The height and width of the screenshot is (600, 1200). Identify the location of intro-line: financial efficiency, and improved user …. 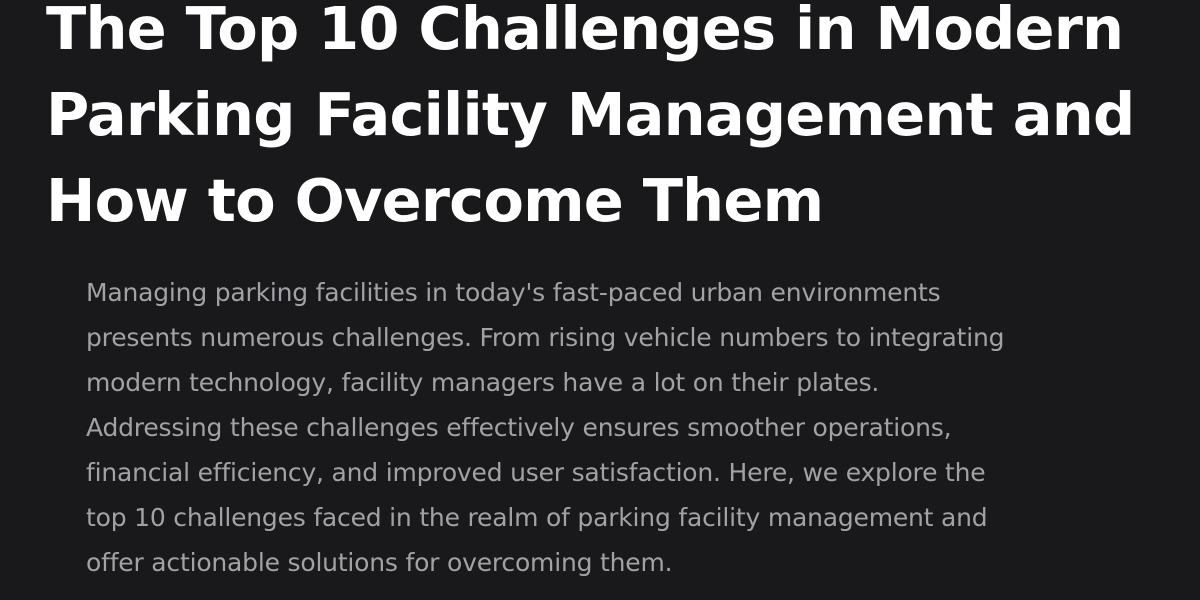
(536, 472).